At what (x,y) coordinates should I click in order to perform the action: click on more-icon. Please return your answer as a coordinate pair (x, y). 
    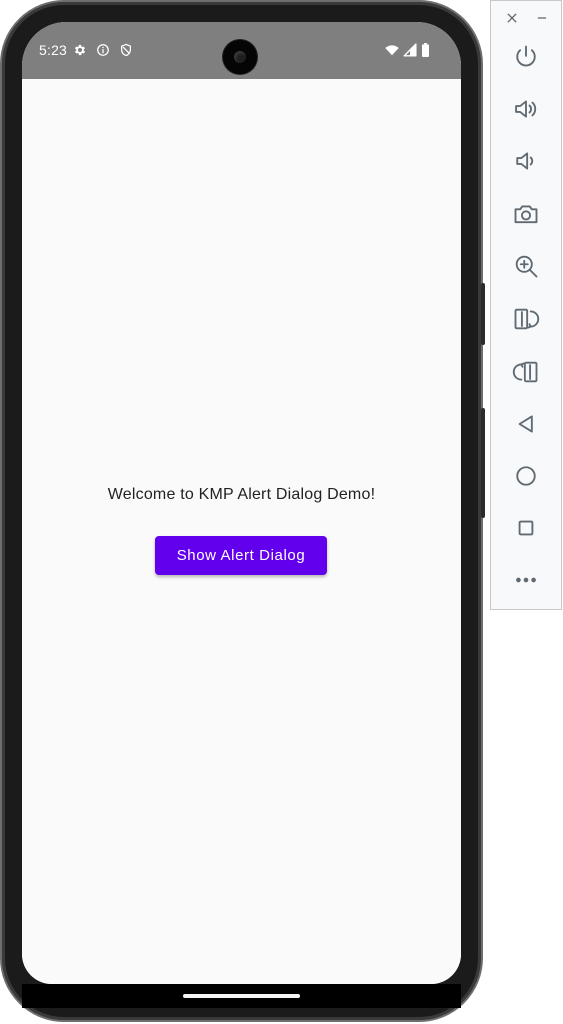
    Looking at the image, I should click on (526, 580).